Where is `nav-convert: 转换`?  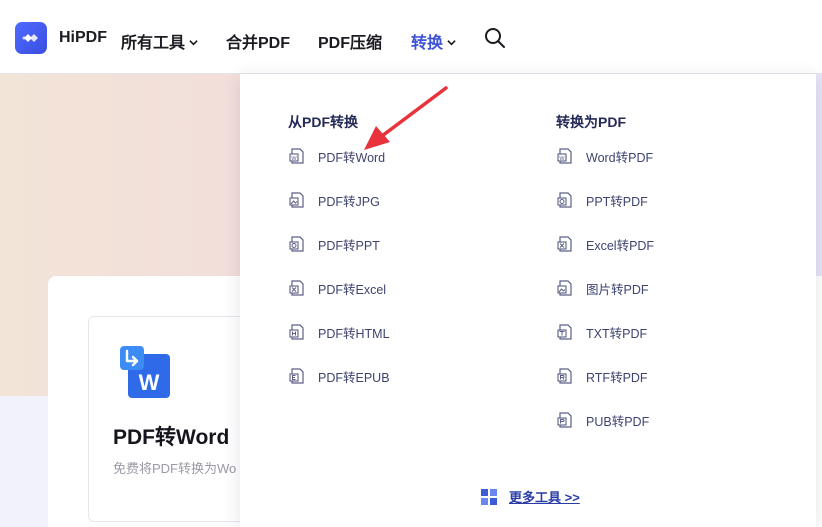 nav-convert: 转换 is located at coordinates (433, 41).